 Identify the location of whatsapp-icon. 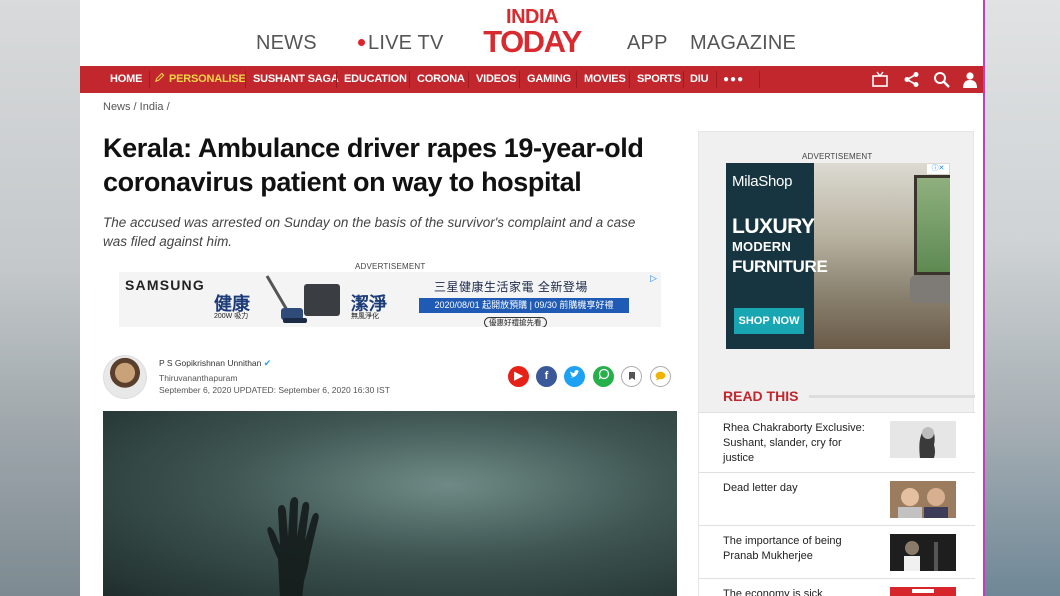
(603, 376).